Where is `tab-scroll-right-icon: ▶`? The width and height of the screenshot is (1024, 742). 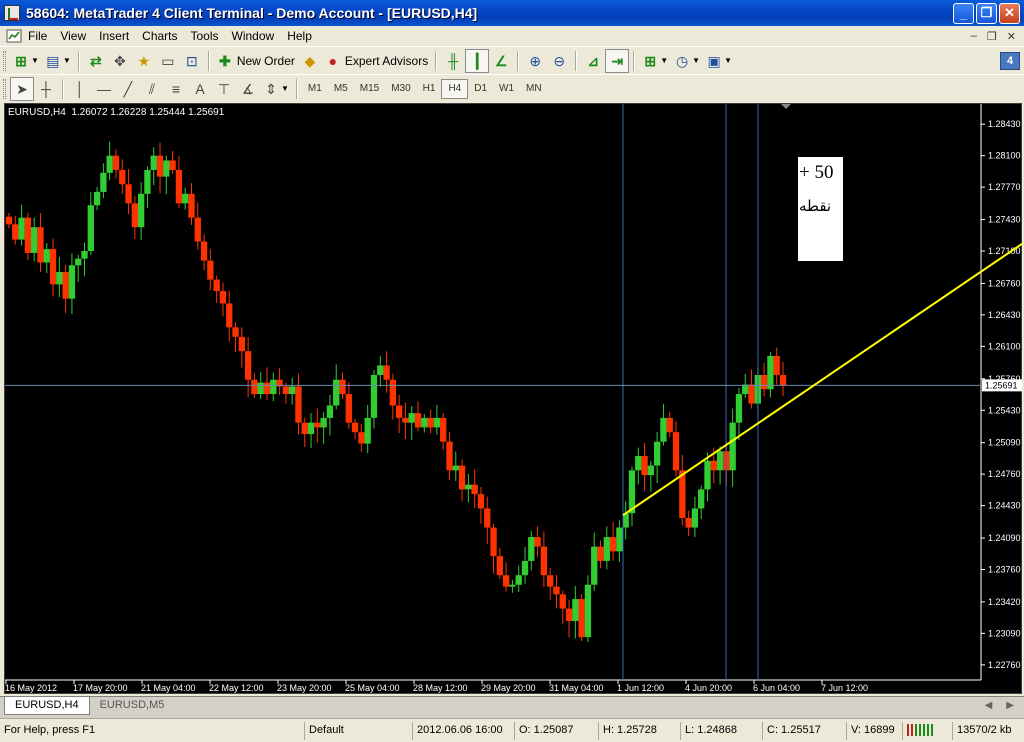 tab-scroll-right-icon: ▶ is located at coordinates (1010, 705).